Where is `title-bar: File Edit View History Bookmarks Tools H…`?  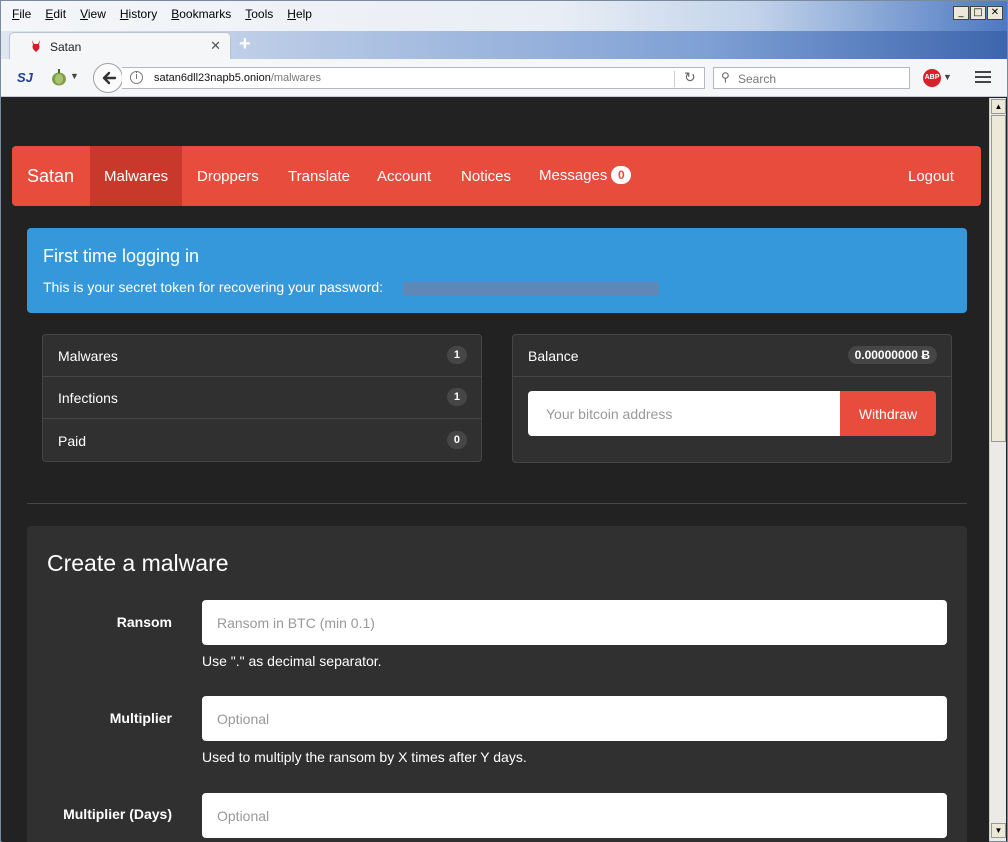
title-bar: File Edit View History Bookmarks Tools H… is located at coordinates (504, 16).